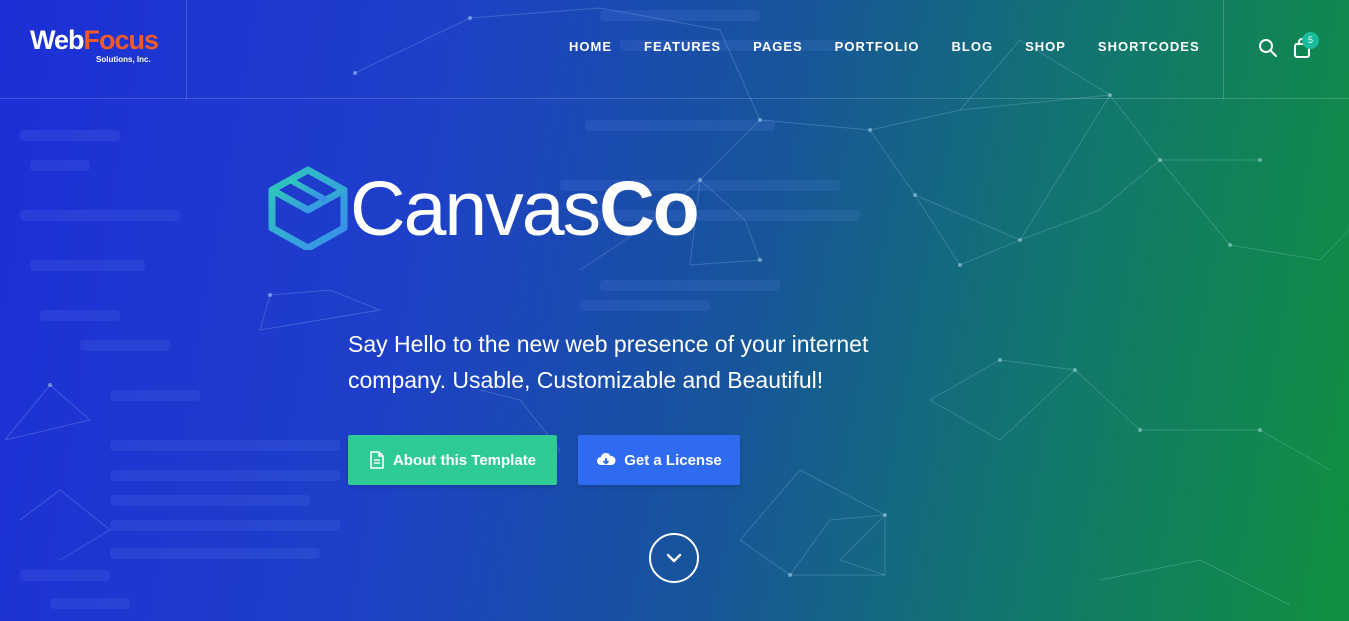 Image resolution: width=1349 pixels, height=621 pixels. What do you see at coordinates (1268, 48) in the screenshot?
I see `search-icon` at bounding box center [1268, 48].